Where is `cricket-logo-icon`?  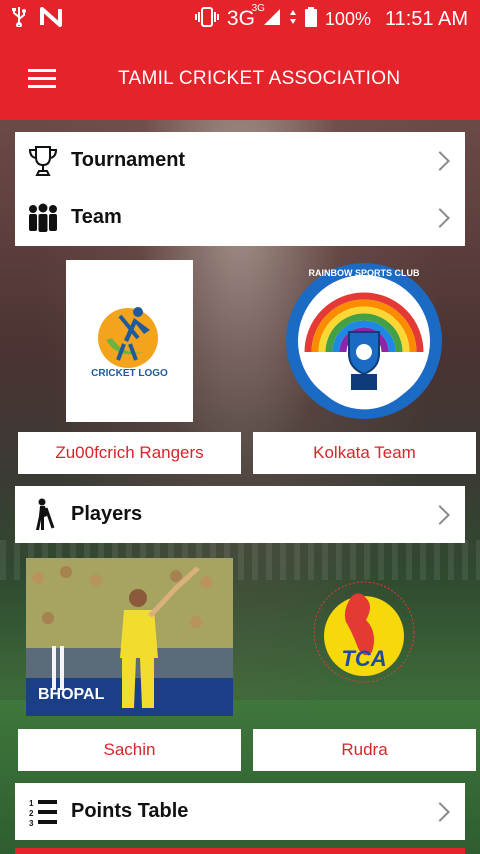
cricket-logo-icon is located at coordinates (128, 337).